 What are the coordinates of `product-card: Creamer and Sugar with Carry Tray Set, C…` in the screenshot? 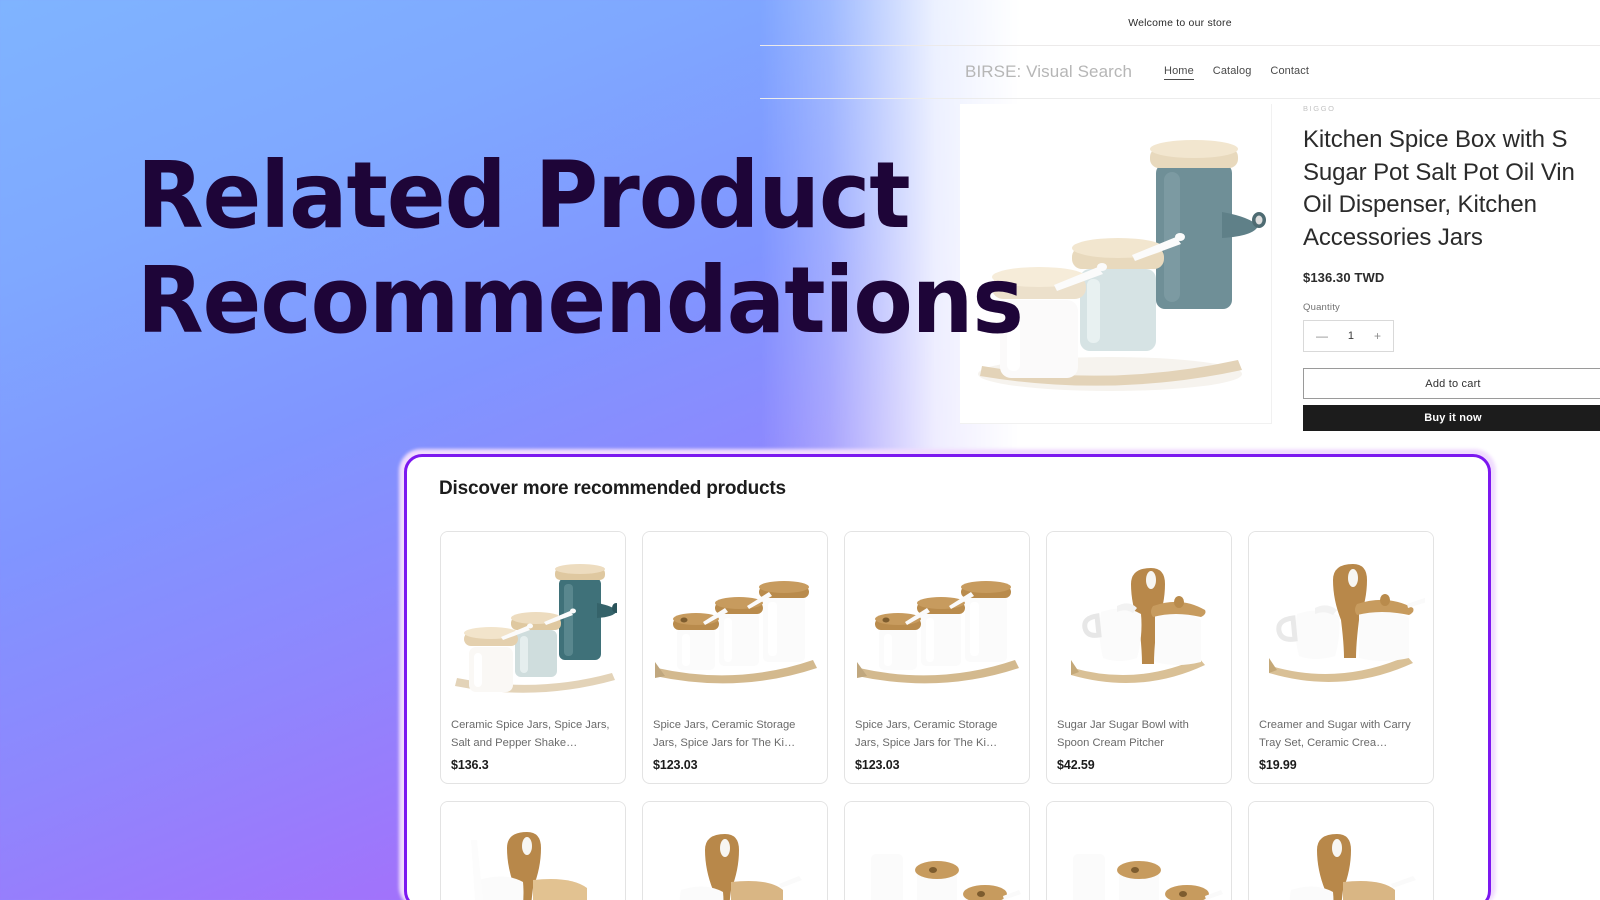 It's located at (1341, 657).